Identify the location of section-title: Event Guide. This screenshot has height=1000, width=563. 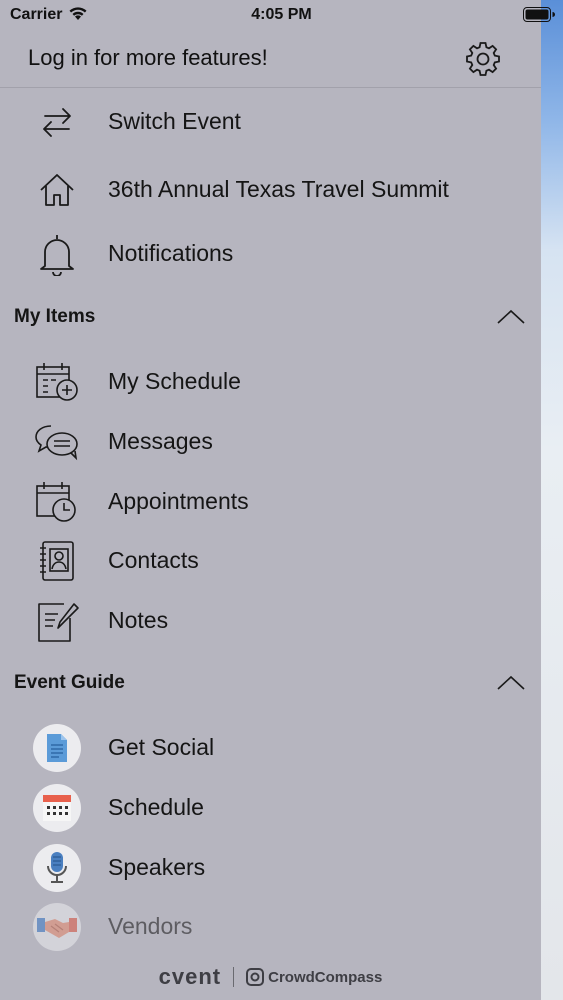
(69, 682).